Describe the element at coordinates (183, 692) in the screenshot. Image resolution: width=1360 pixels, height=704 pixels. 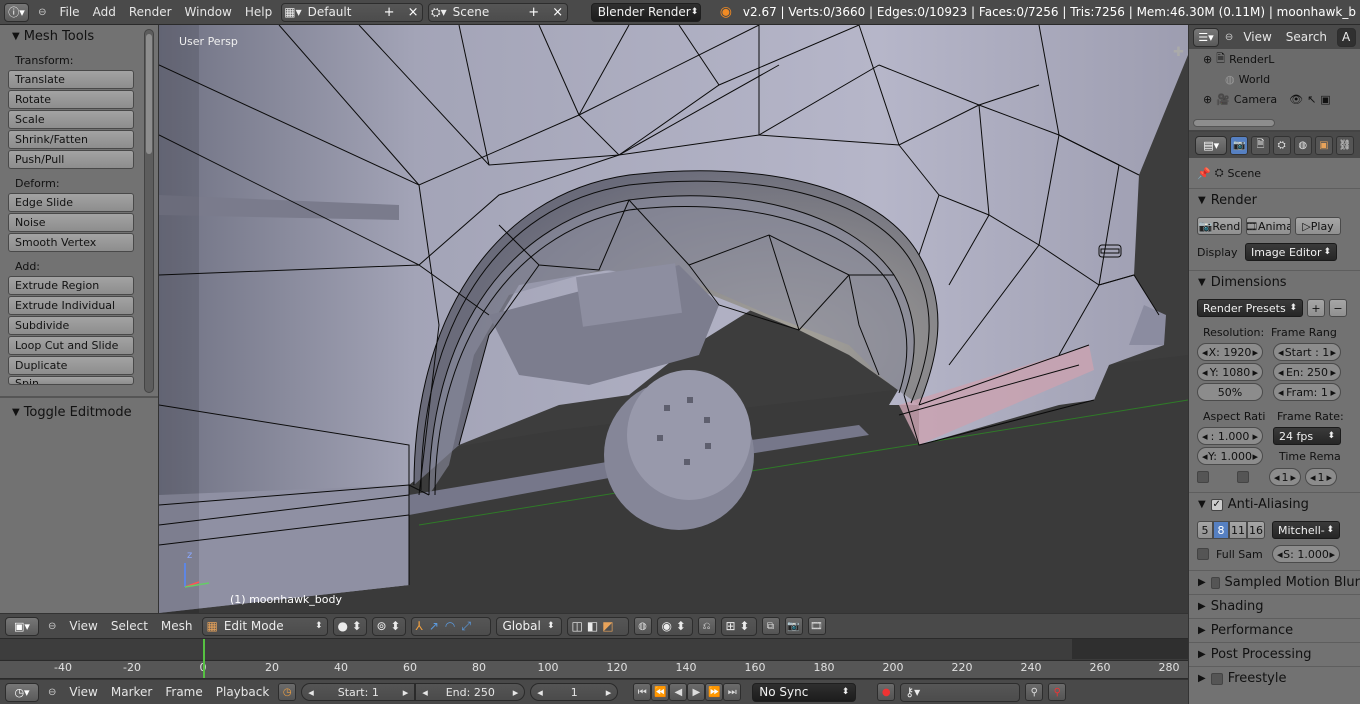
I see `menu-frame: Frame` at that location.